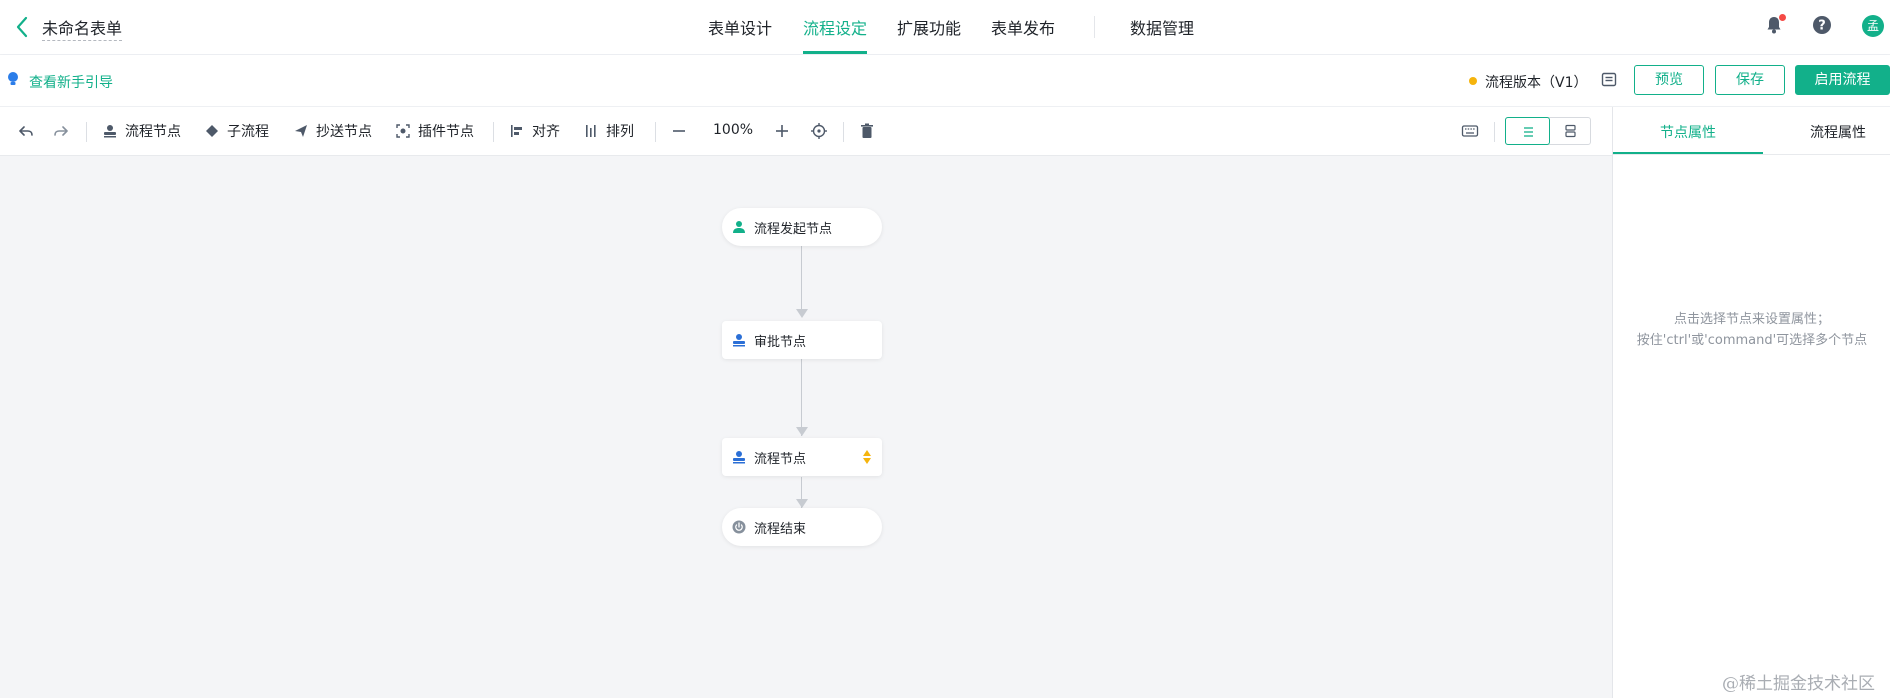 This screenshot has width=1890, height=698. Describe the element at coordinates (929, 27) in the screenshot. I see `tab-extensions: 扩展功能` at that location.